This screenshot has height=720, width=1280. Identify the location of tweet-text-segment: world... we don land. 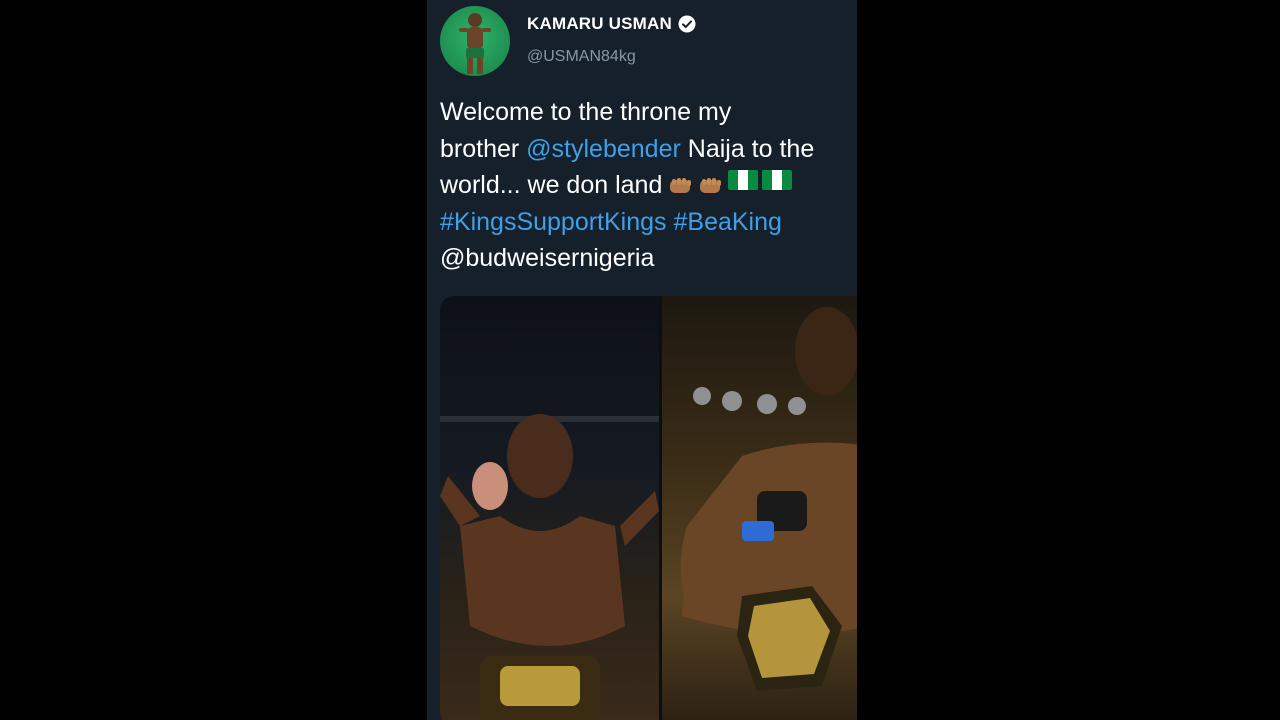
(551, 185).